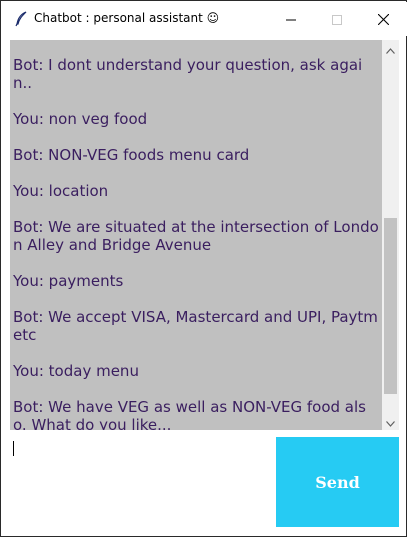 The height and width of the screenshot is (537, 407). I want to click on feather-icon, so click(21, 19).